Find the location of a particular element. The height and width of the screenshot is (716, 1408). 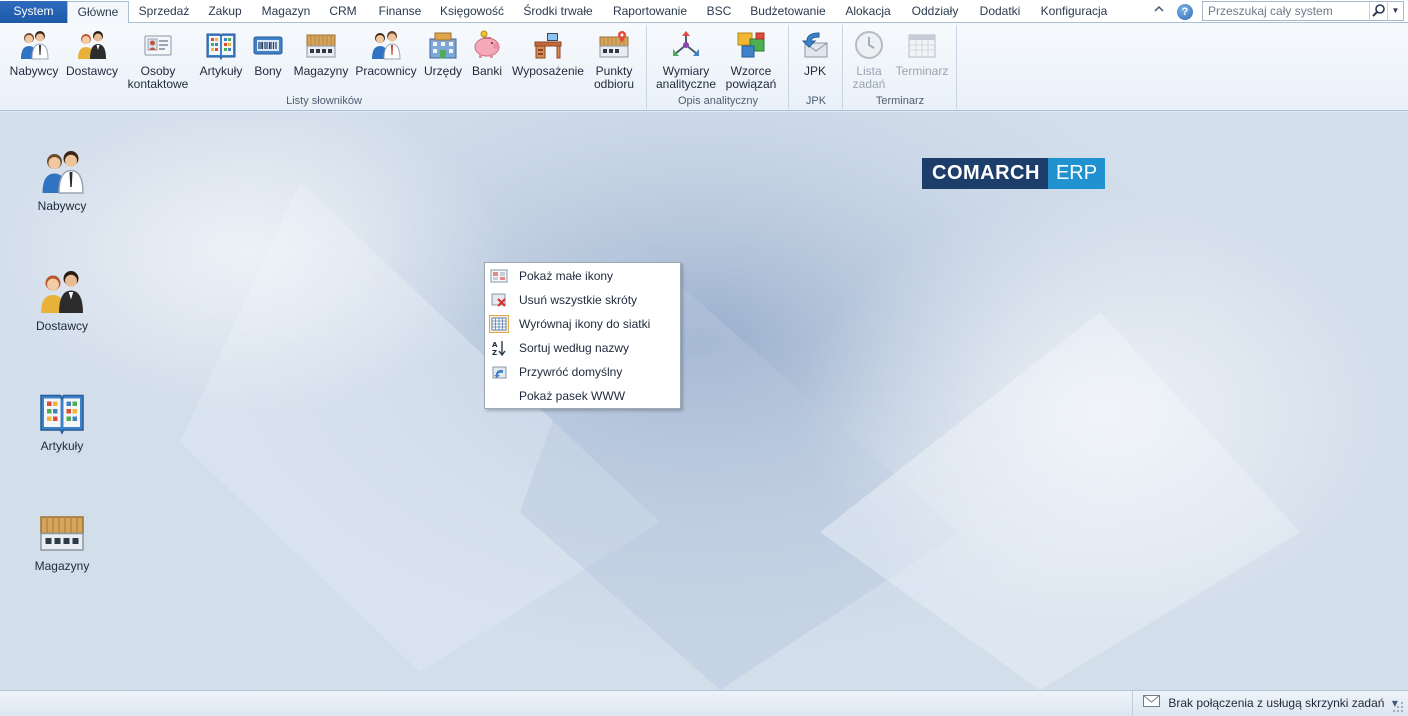

group-separator is located at coordinates (788, 67).